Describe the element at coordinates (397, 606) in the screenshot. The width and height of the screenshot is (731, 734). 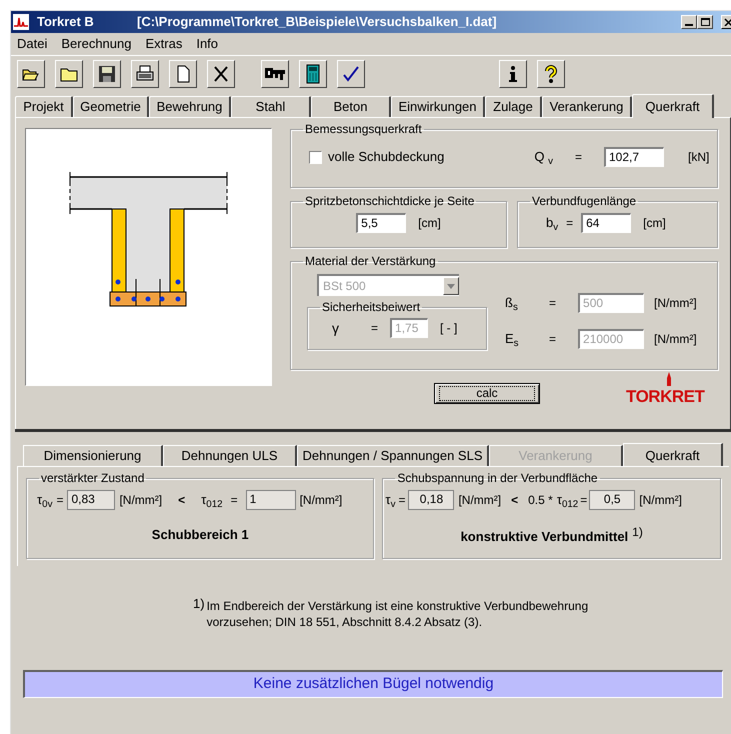
I see `footnote-text: Im Endbereich der Verstärkung ist eine konstruktive Verbundbewehrung` at that location.